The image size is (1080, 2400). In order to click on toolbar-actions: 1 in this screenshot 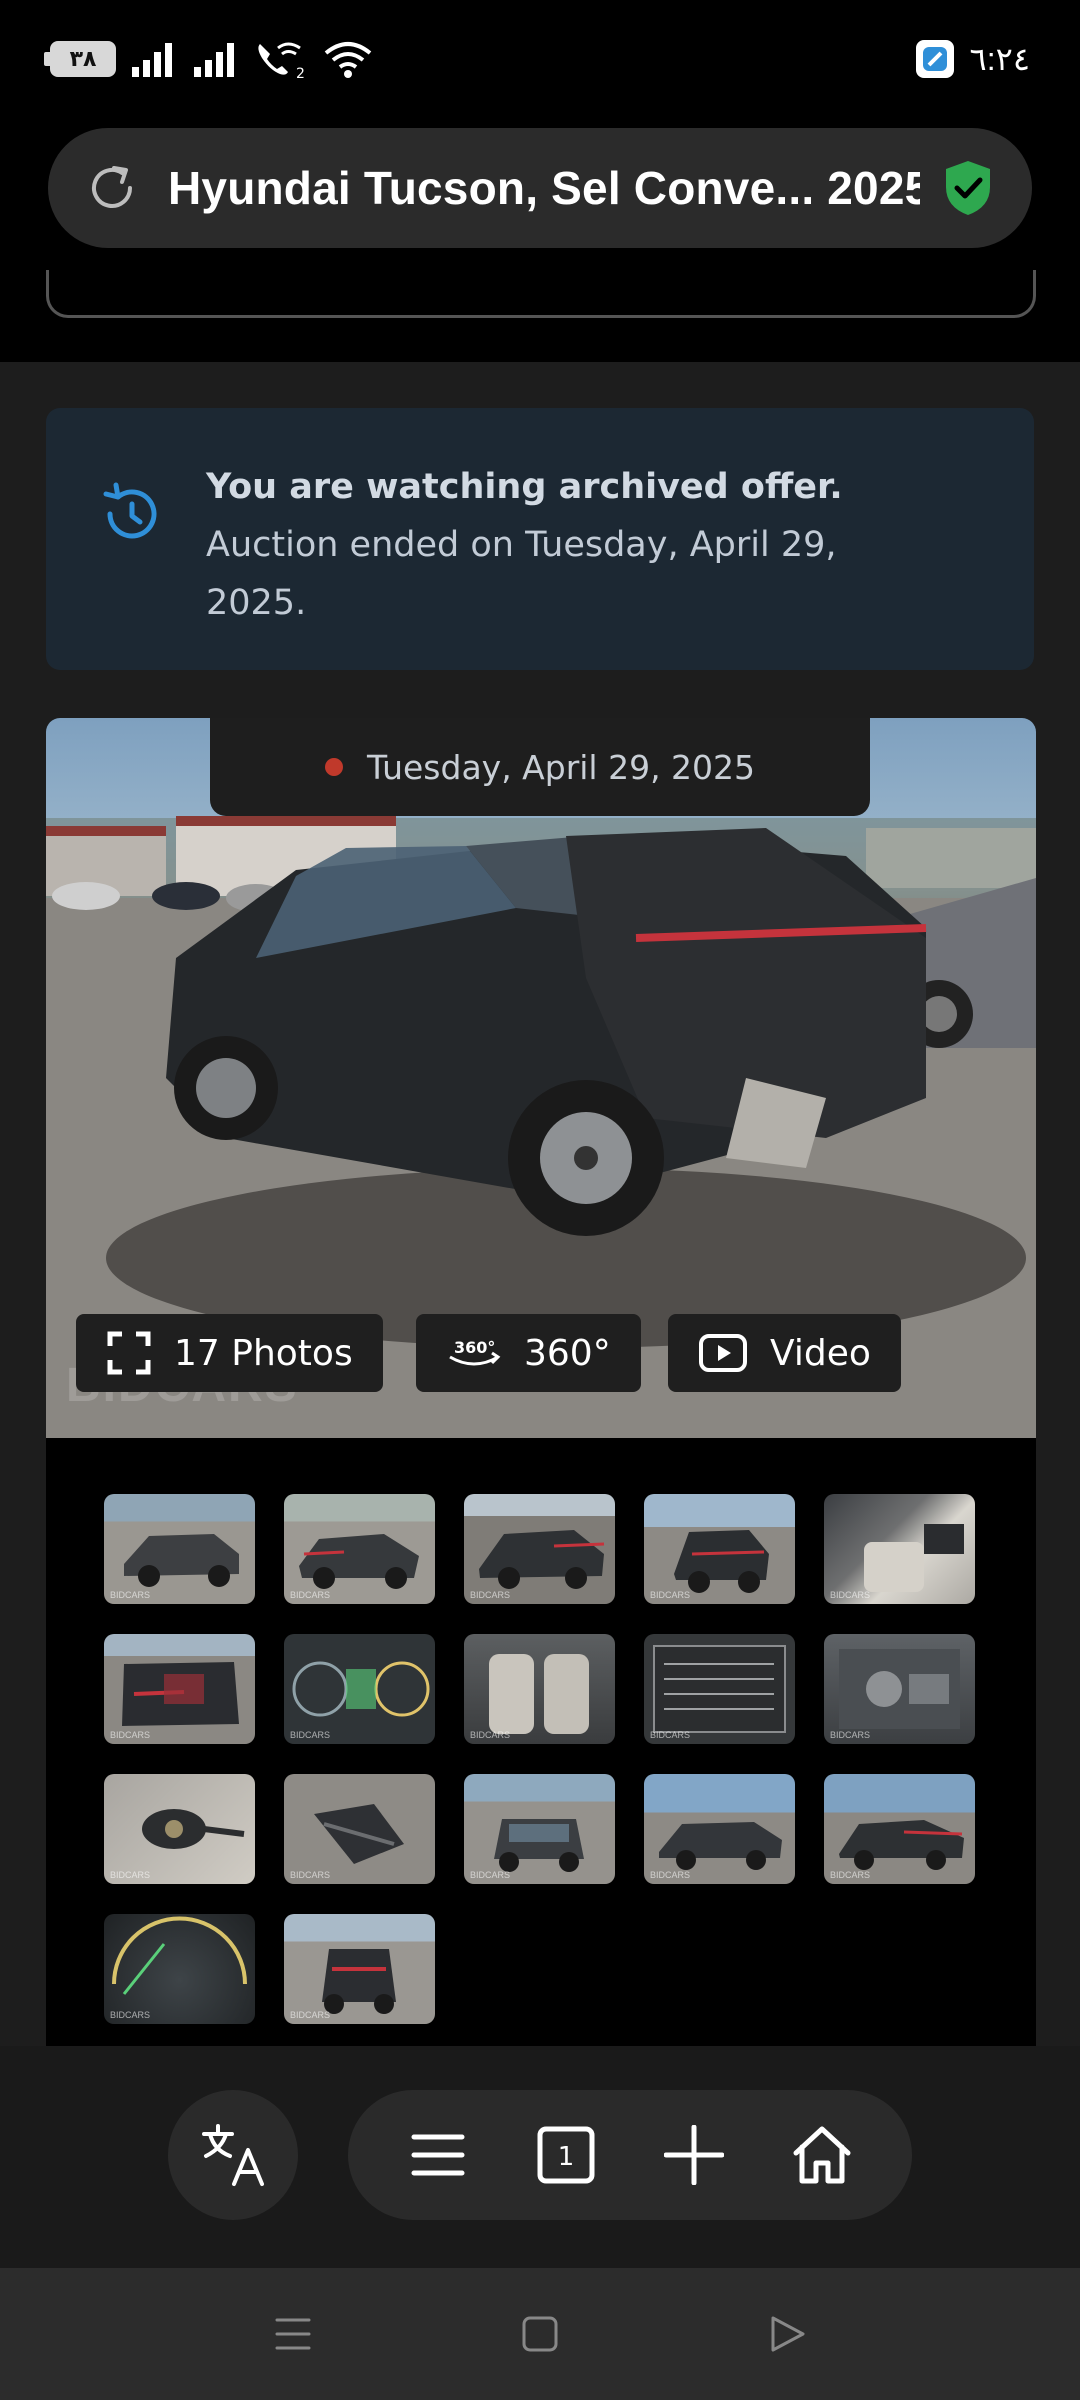, I will do `click(630, 2155)`.